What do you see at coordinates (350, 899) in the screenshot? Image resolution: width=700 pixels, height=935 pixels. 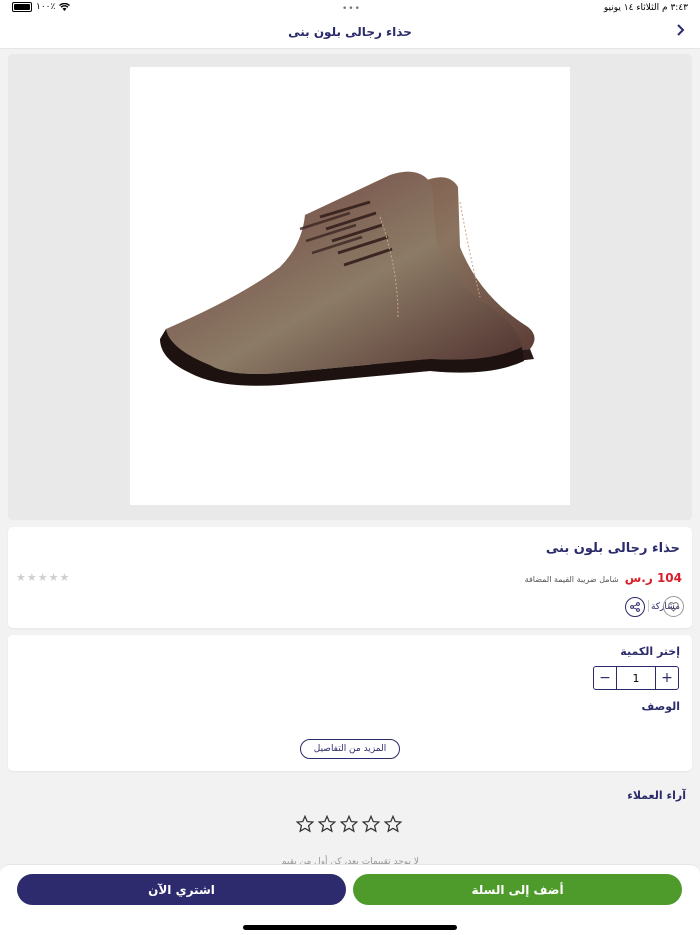 I see `bottom-action-bar: اشتري الآن أضف إلى السلة` at bounding box center [350, 899].